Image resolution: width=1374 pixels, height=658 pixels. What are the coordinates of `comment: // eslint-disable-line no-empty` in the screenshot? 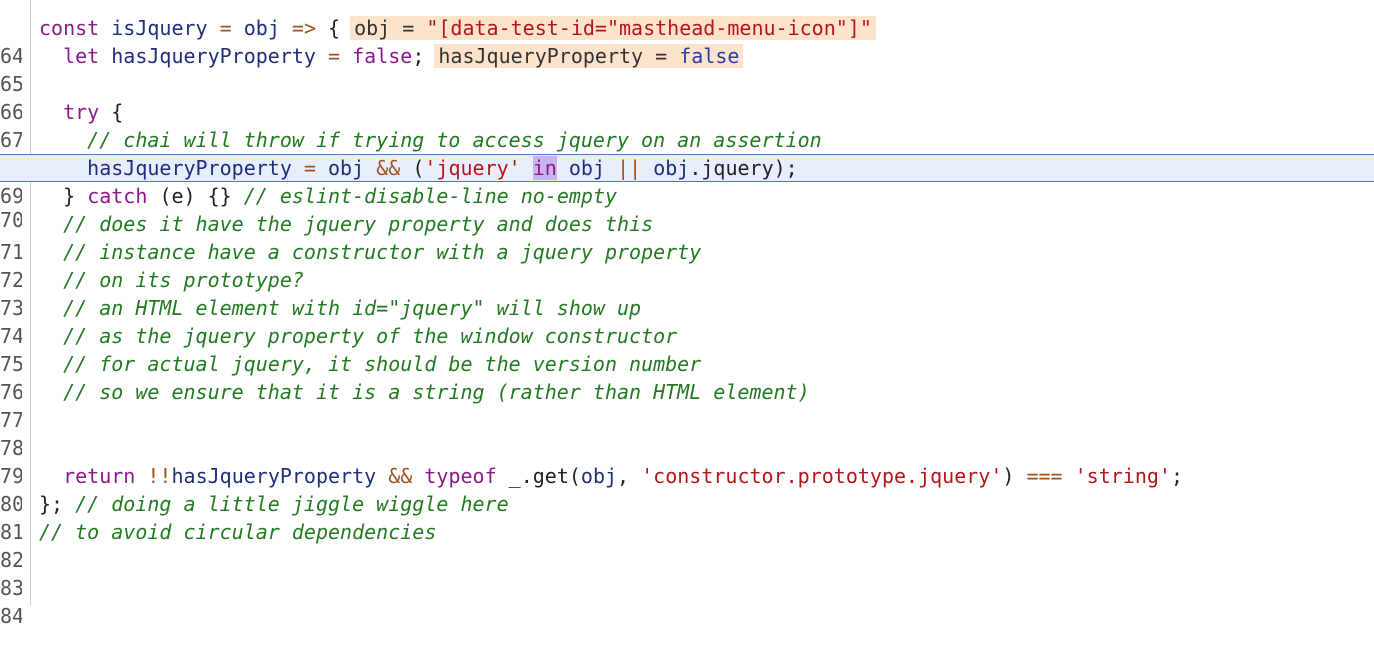 It's located at (430, 196).